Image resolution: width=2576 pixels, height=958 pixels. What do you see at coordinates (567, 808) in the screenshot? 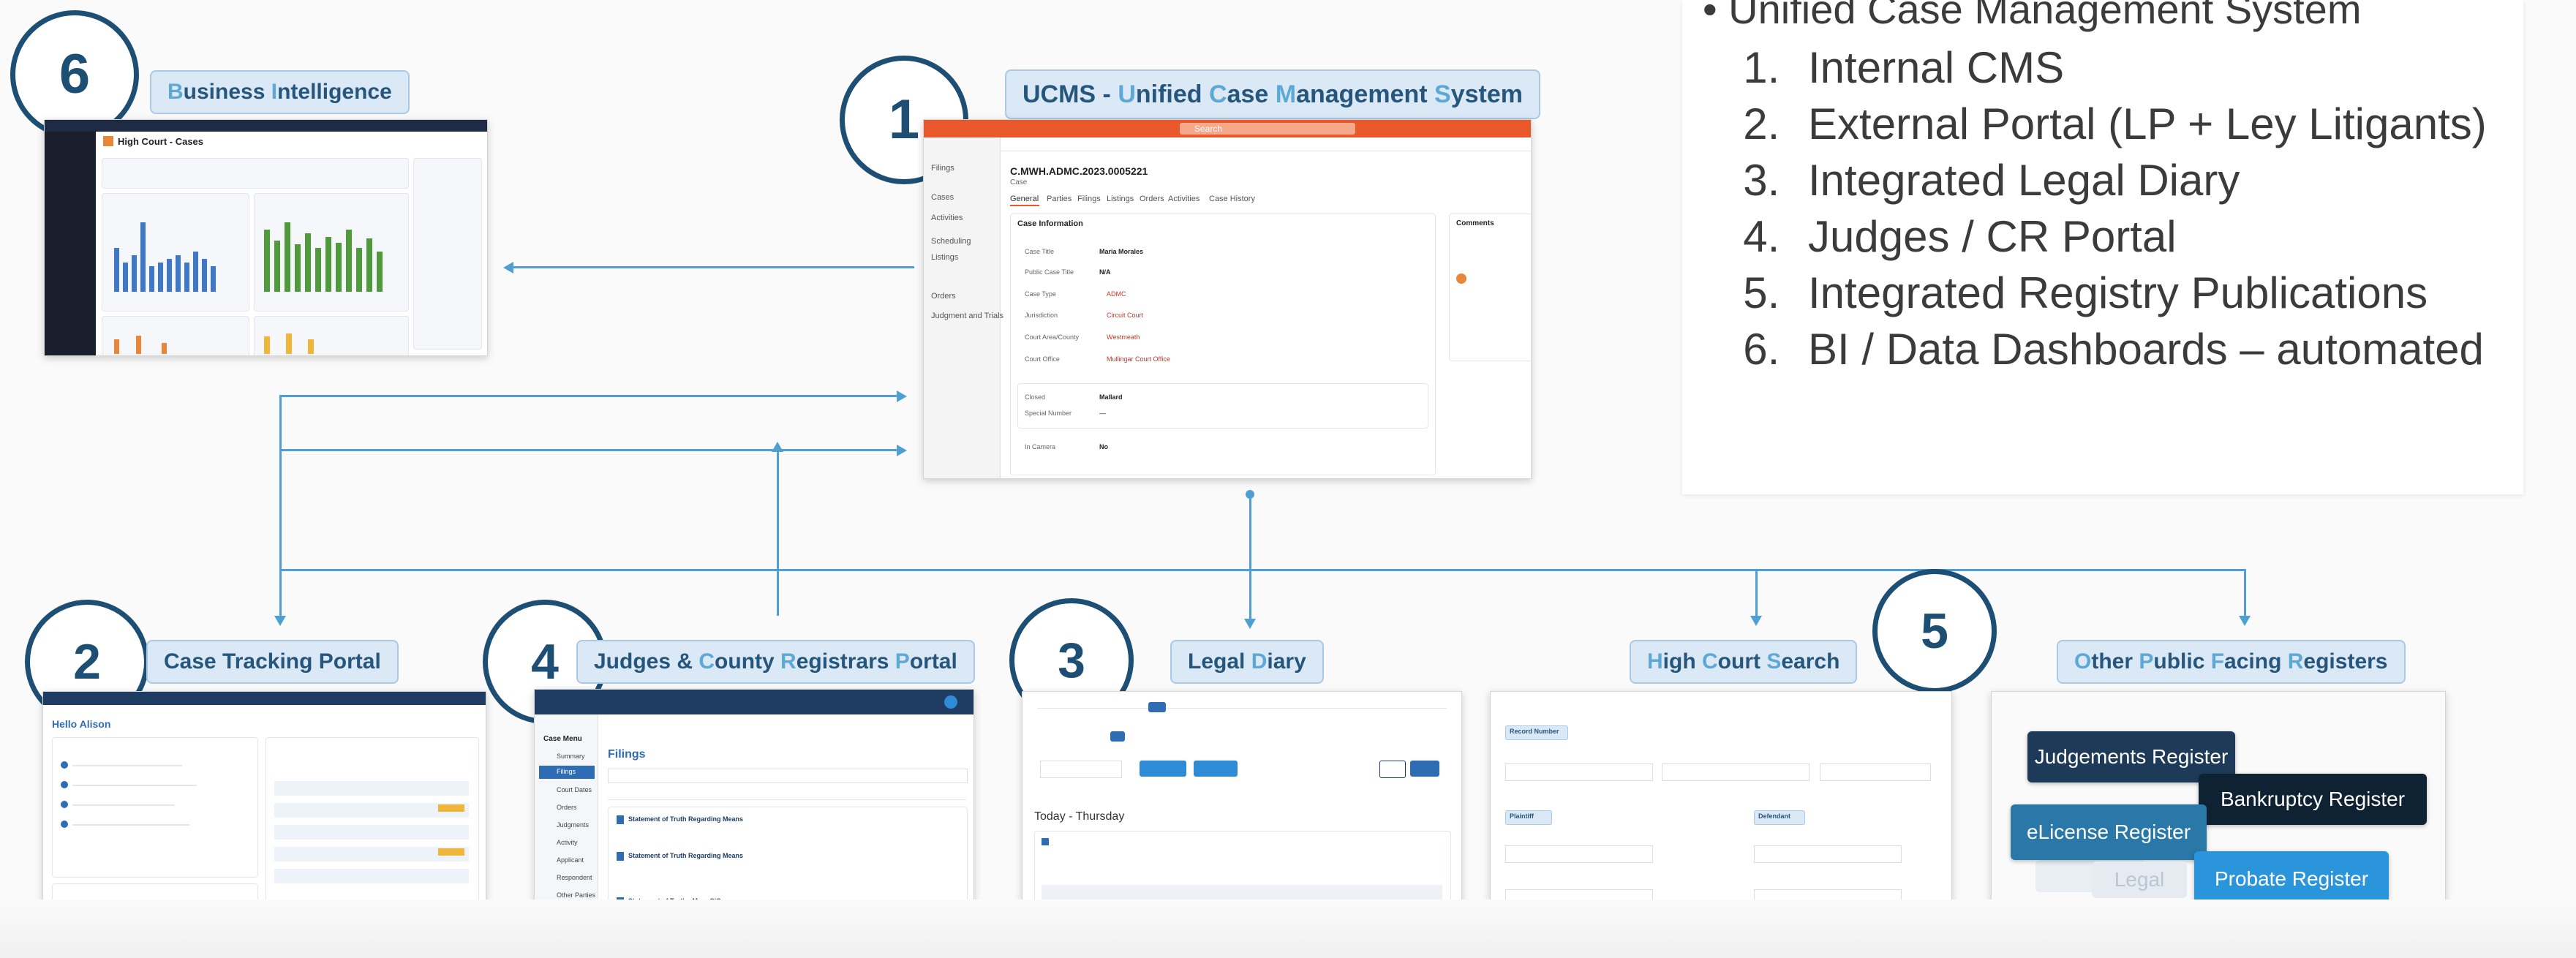
I see `judges-menu-item: Orders` at bounding box center [567, 808].